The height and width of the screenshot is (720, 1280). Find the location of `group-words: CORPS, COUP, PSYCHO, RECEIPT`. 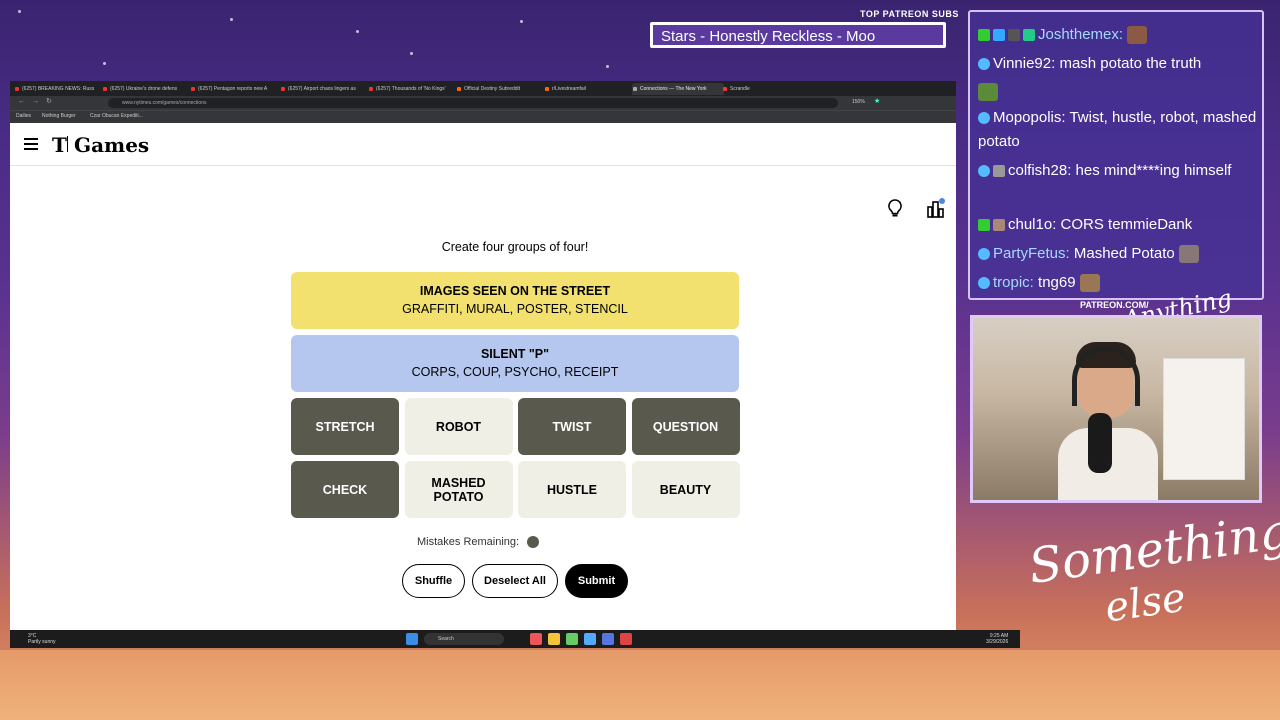

group-words: CORPS, COUP, PSYCHO, RECEIPT is located at coordinates (515, 372).